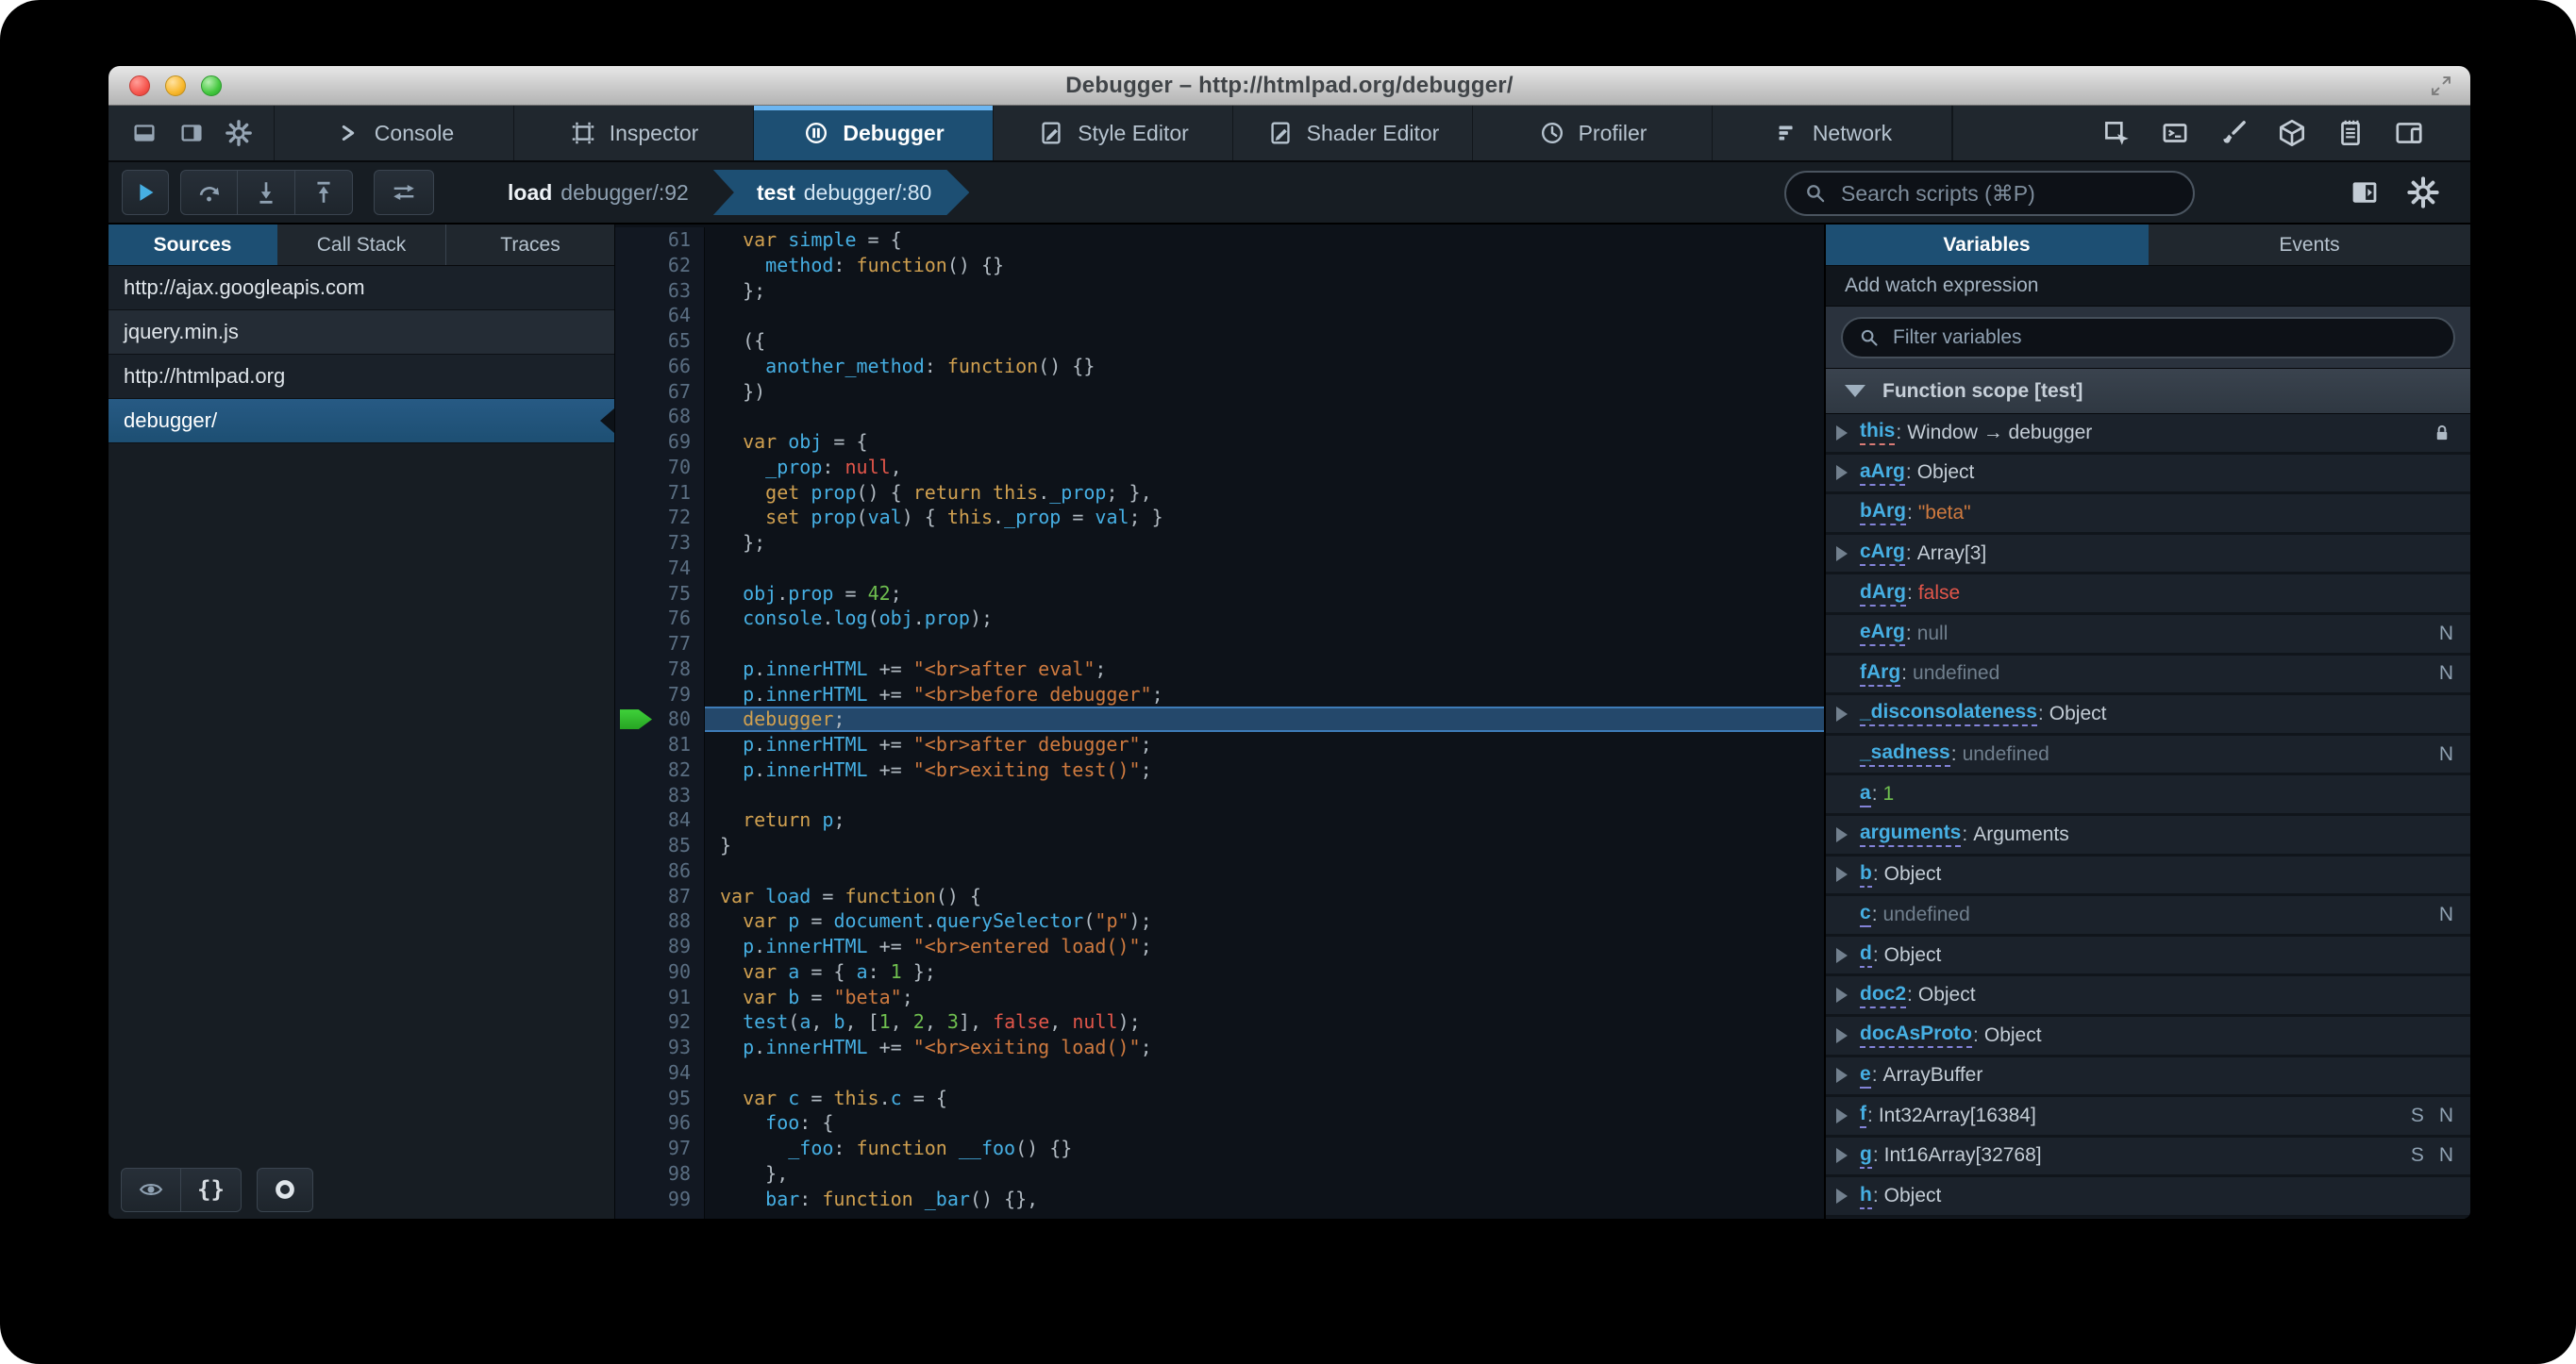 Image resolution: width=2576 pixels, height=1364 pixels. Describe the element at coordinates (2116, 133) in the screenshot. I see `pick-element-button` at that location.